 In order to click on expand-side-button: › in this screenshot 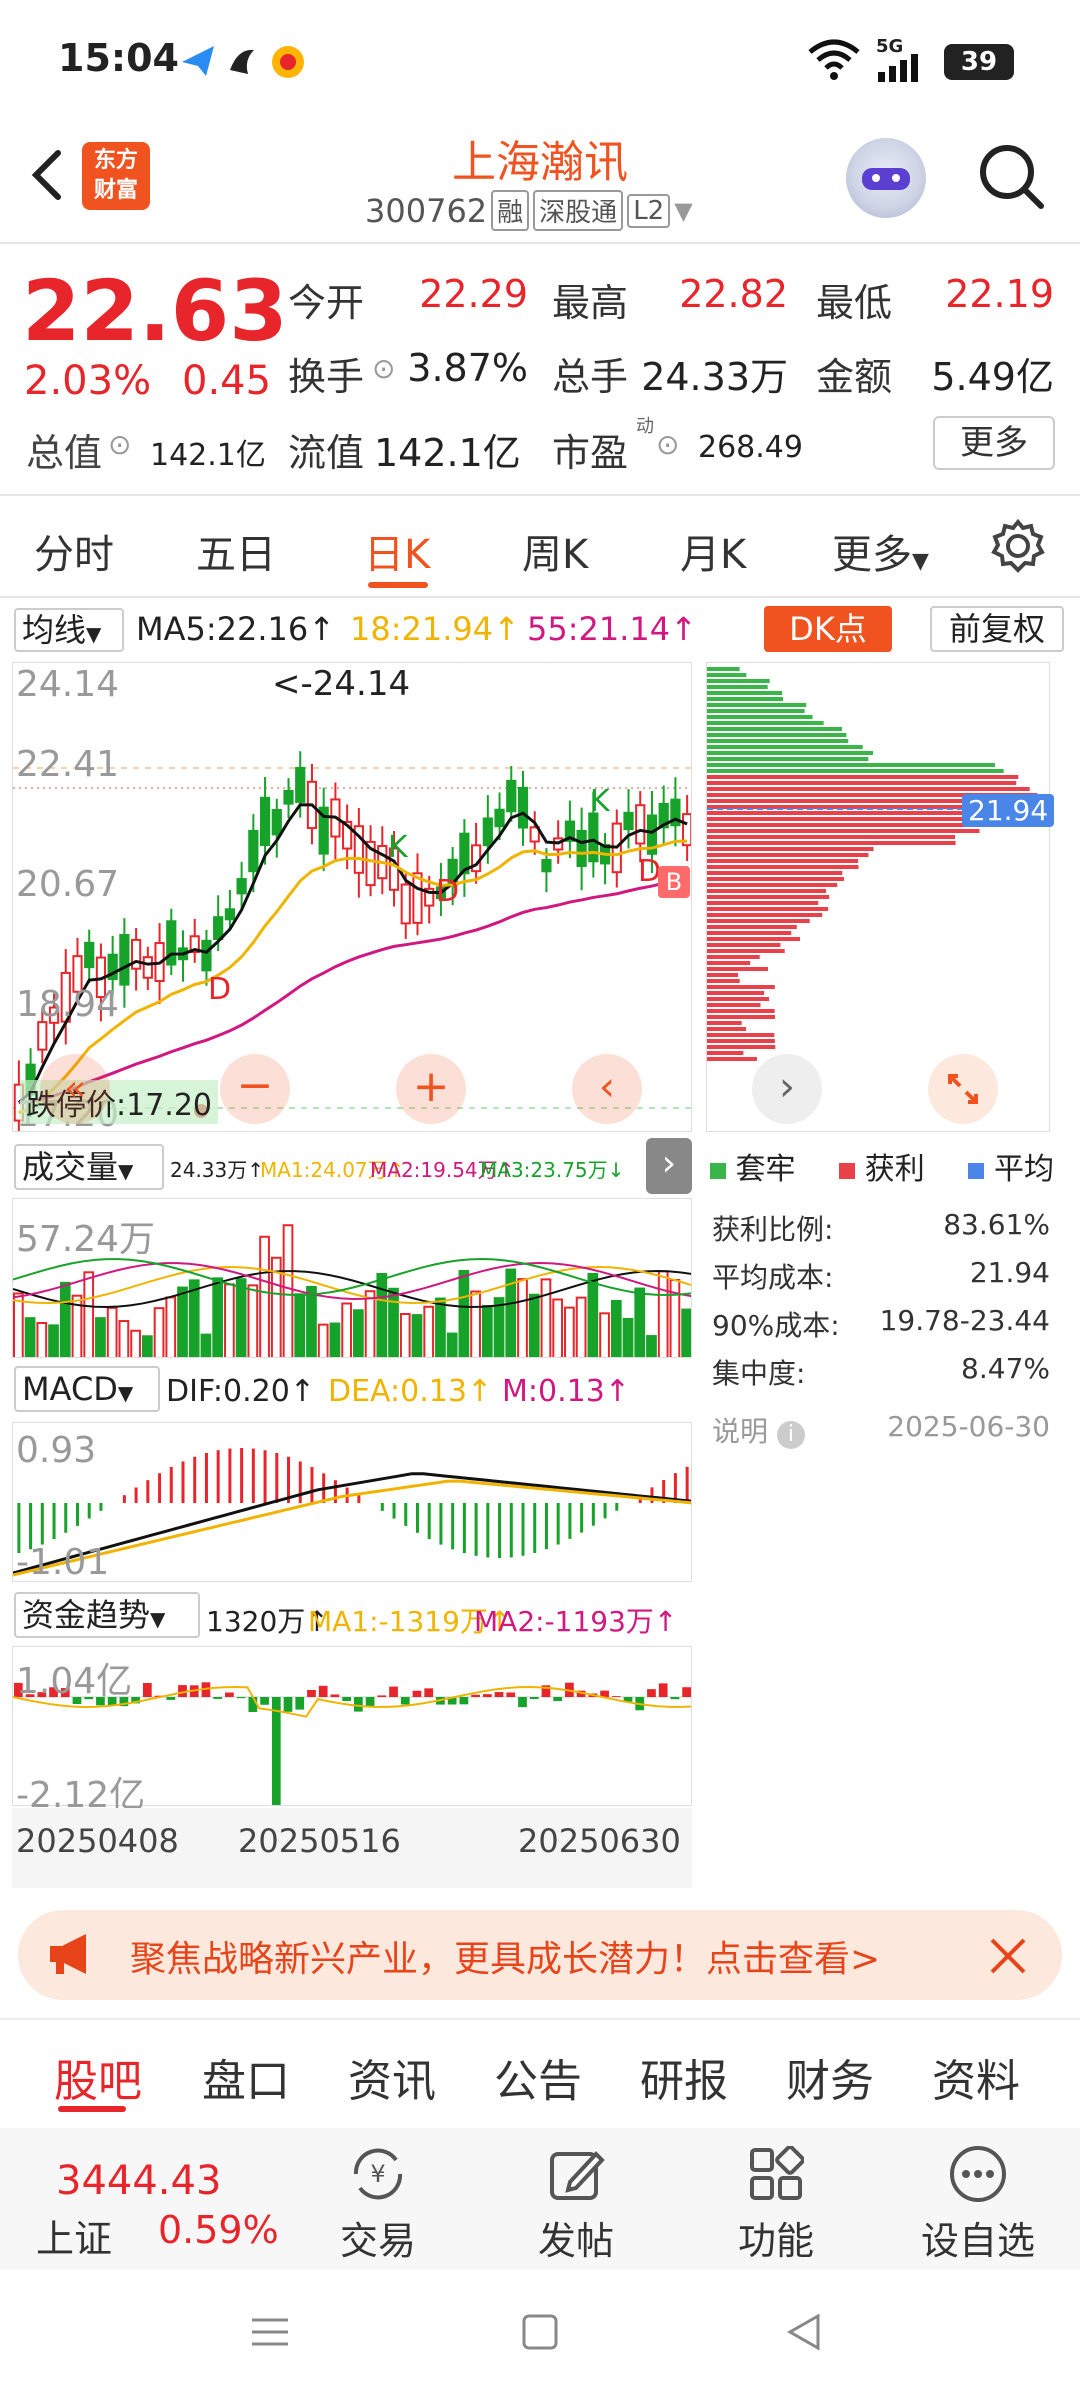, I will do `click(669, 1166)`.